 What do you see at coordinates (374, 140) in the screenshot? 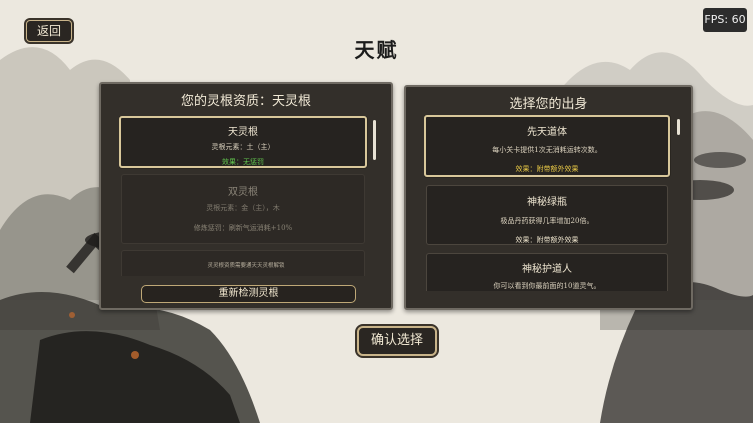
I see `spiritual-root-scrollbar` at bounding box center [374, 140].